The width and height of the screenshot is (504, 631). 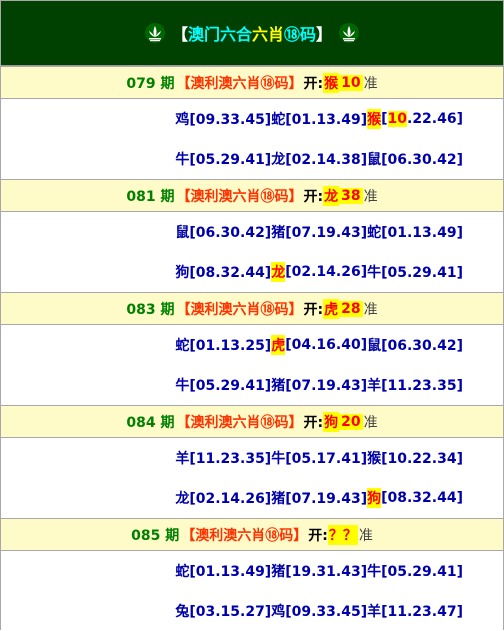 I want to click on prediction-row: 蛇[01.13.25] 虎 [04.16.40] 鼠[06.30.42], so click(x=252, y=345).